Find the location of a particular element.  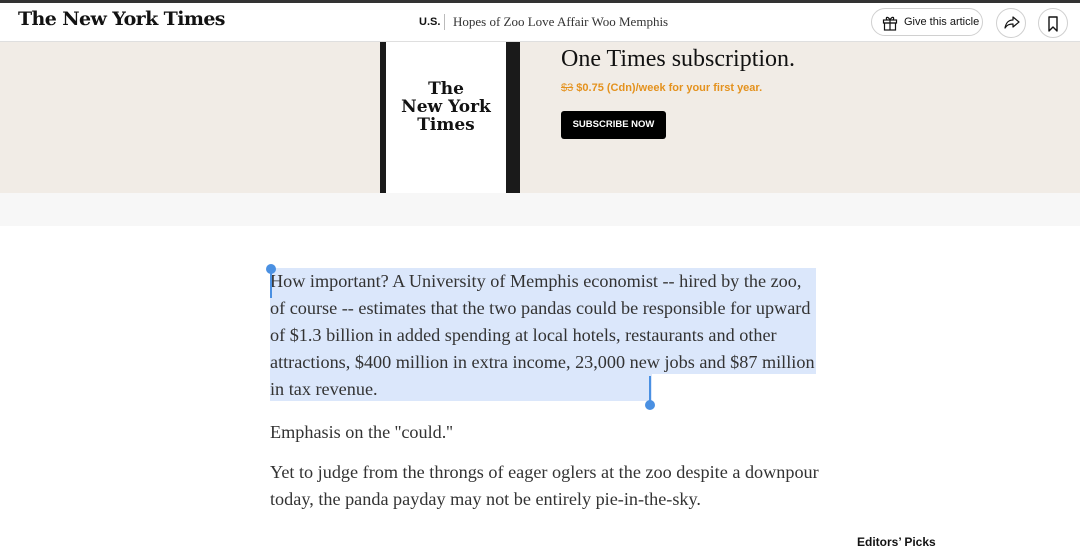

bookmark-button is located at coordinates (1053, 23).